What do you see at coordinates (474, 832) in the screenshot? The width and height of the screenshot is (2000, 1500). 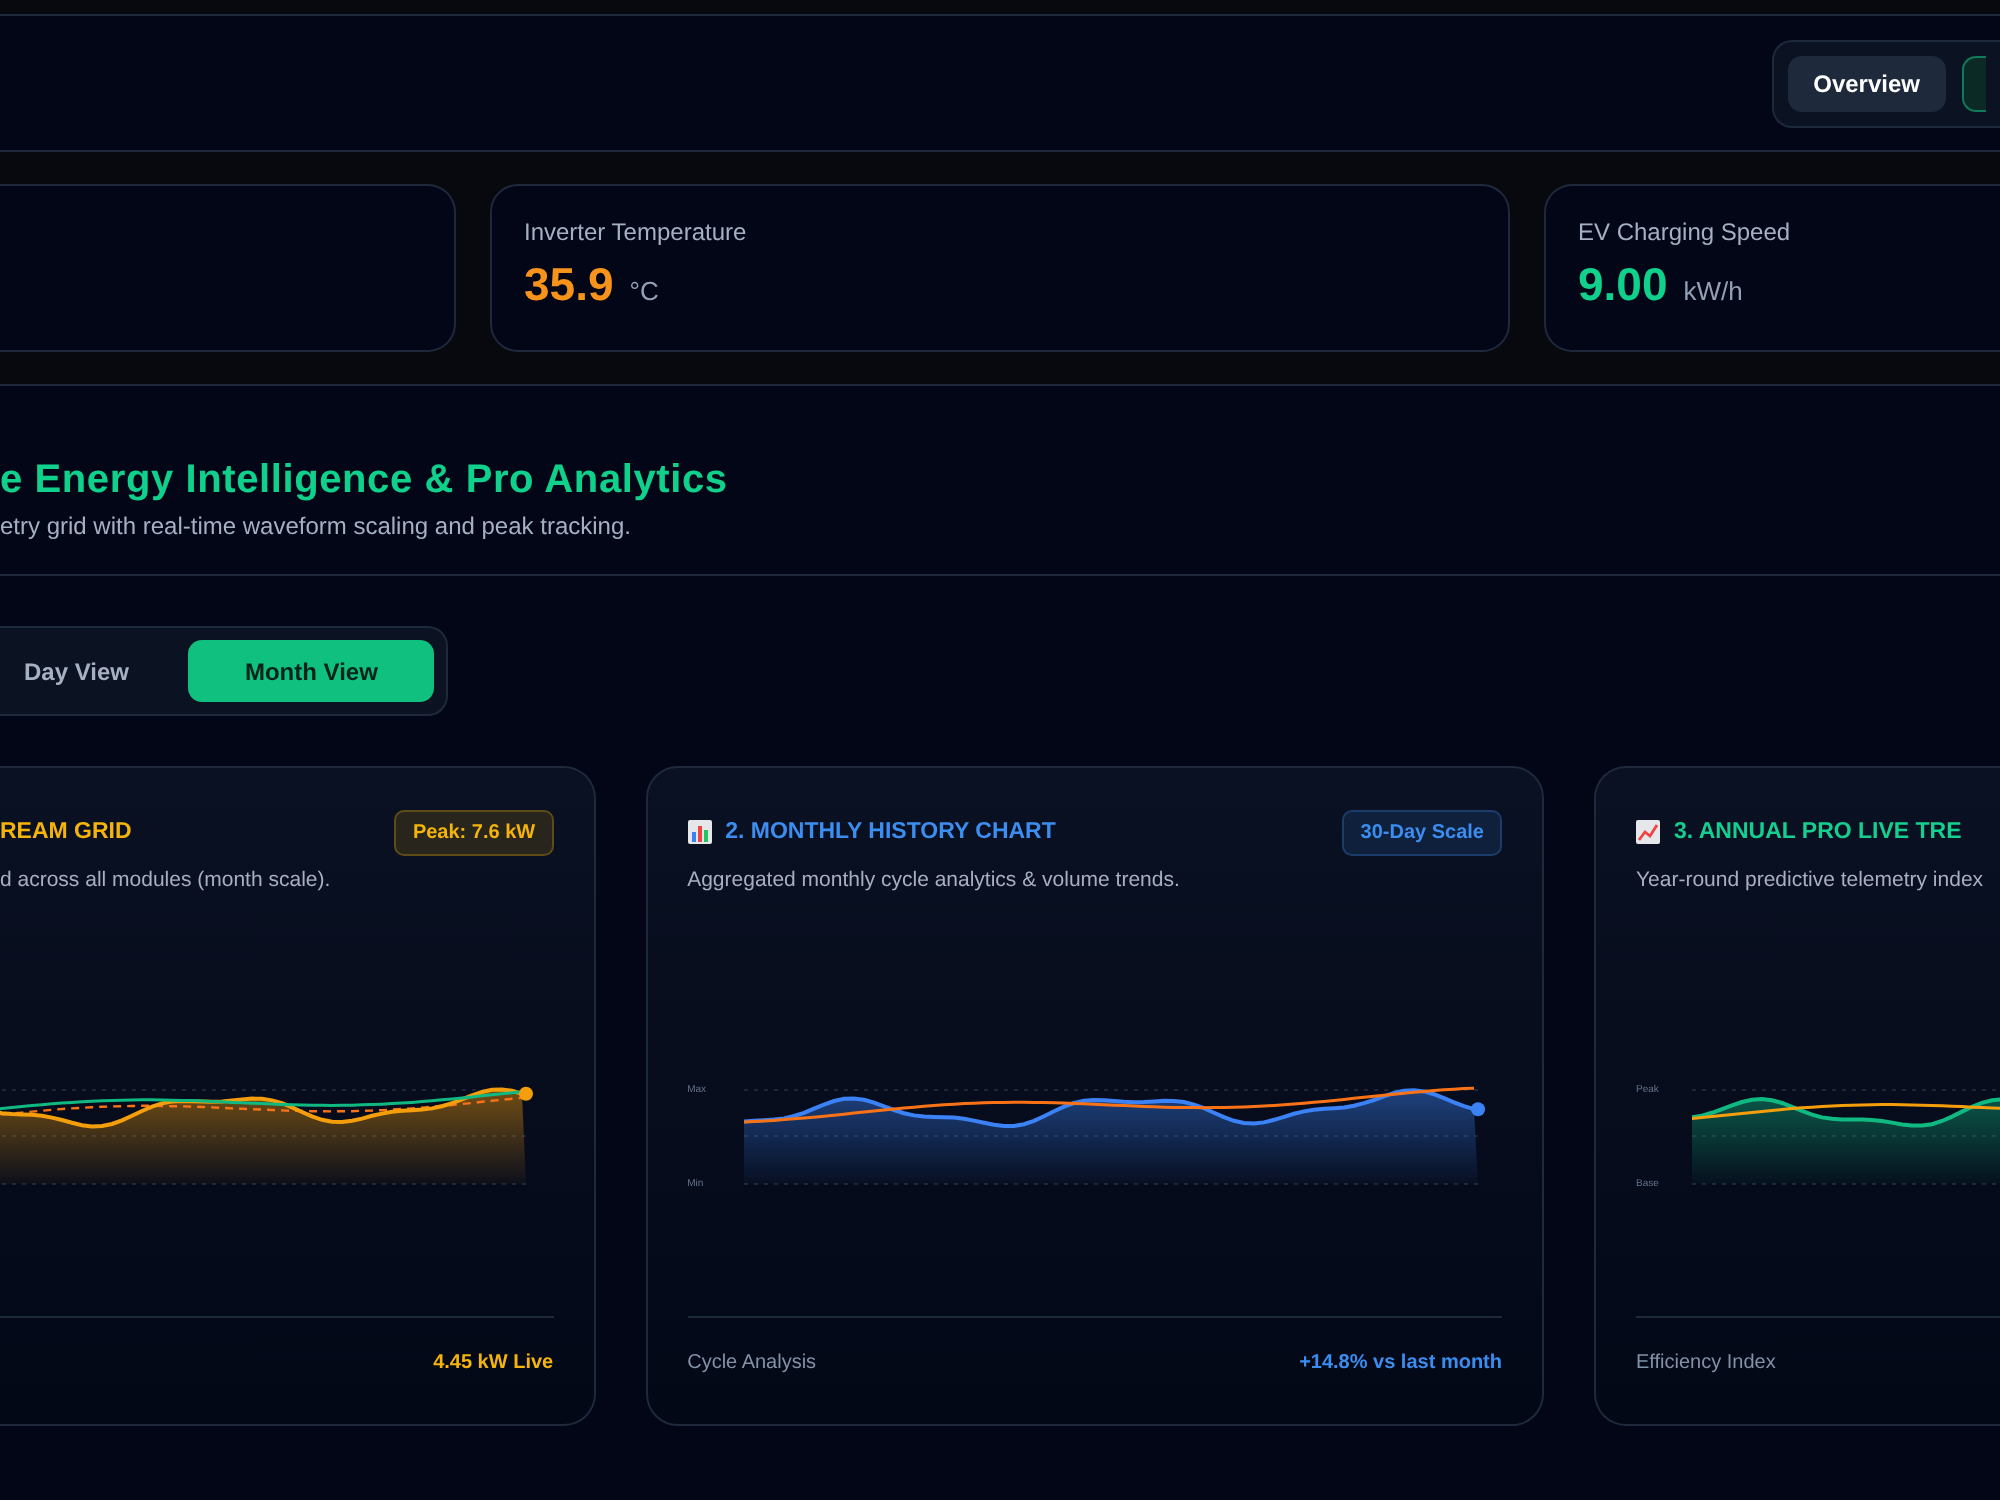 I see `scale-badge: Peak: 7.6 kW` at bounding box center [474, 832].